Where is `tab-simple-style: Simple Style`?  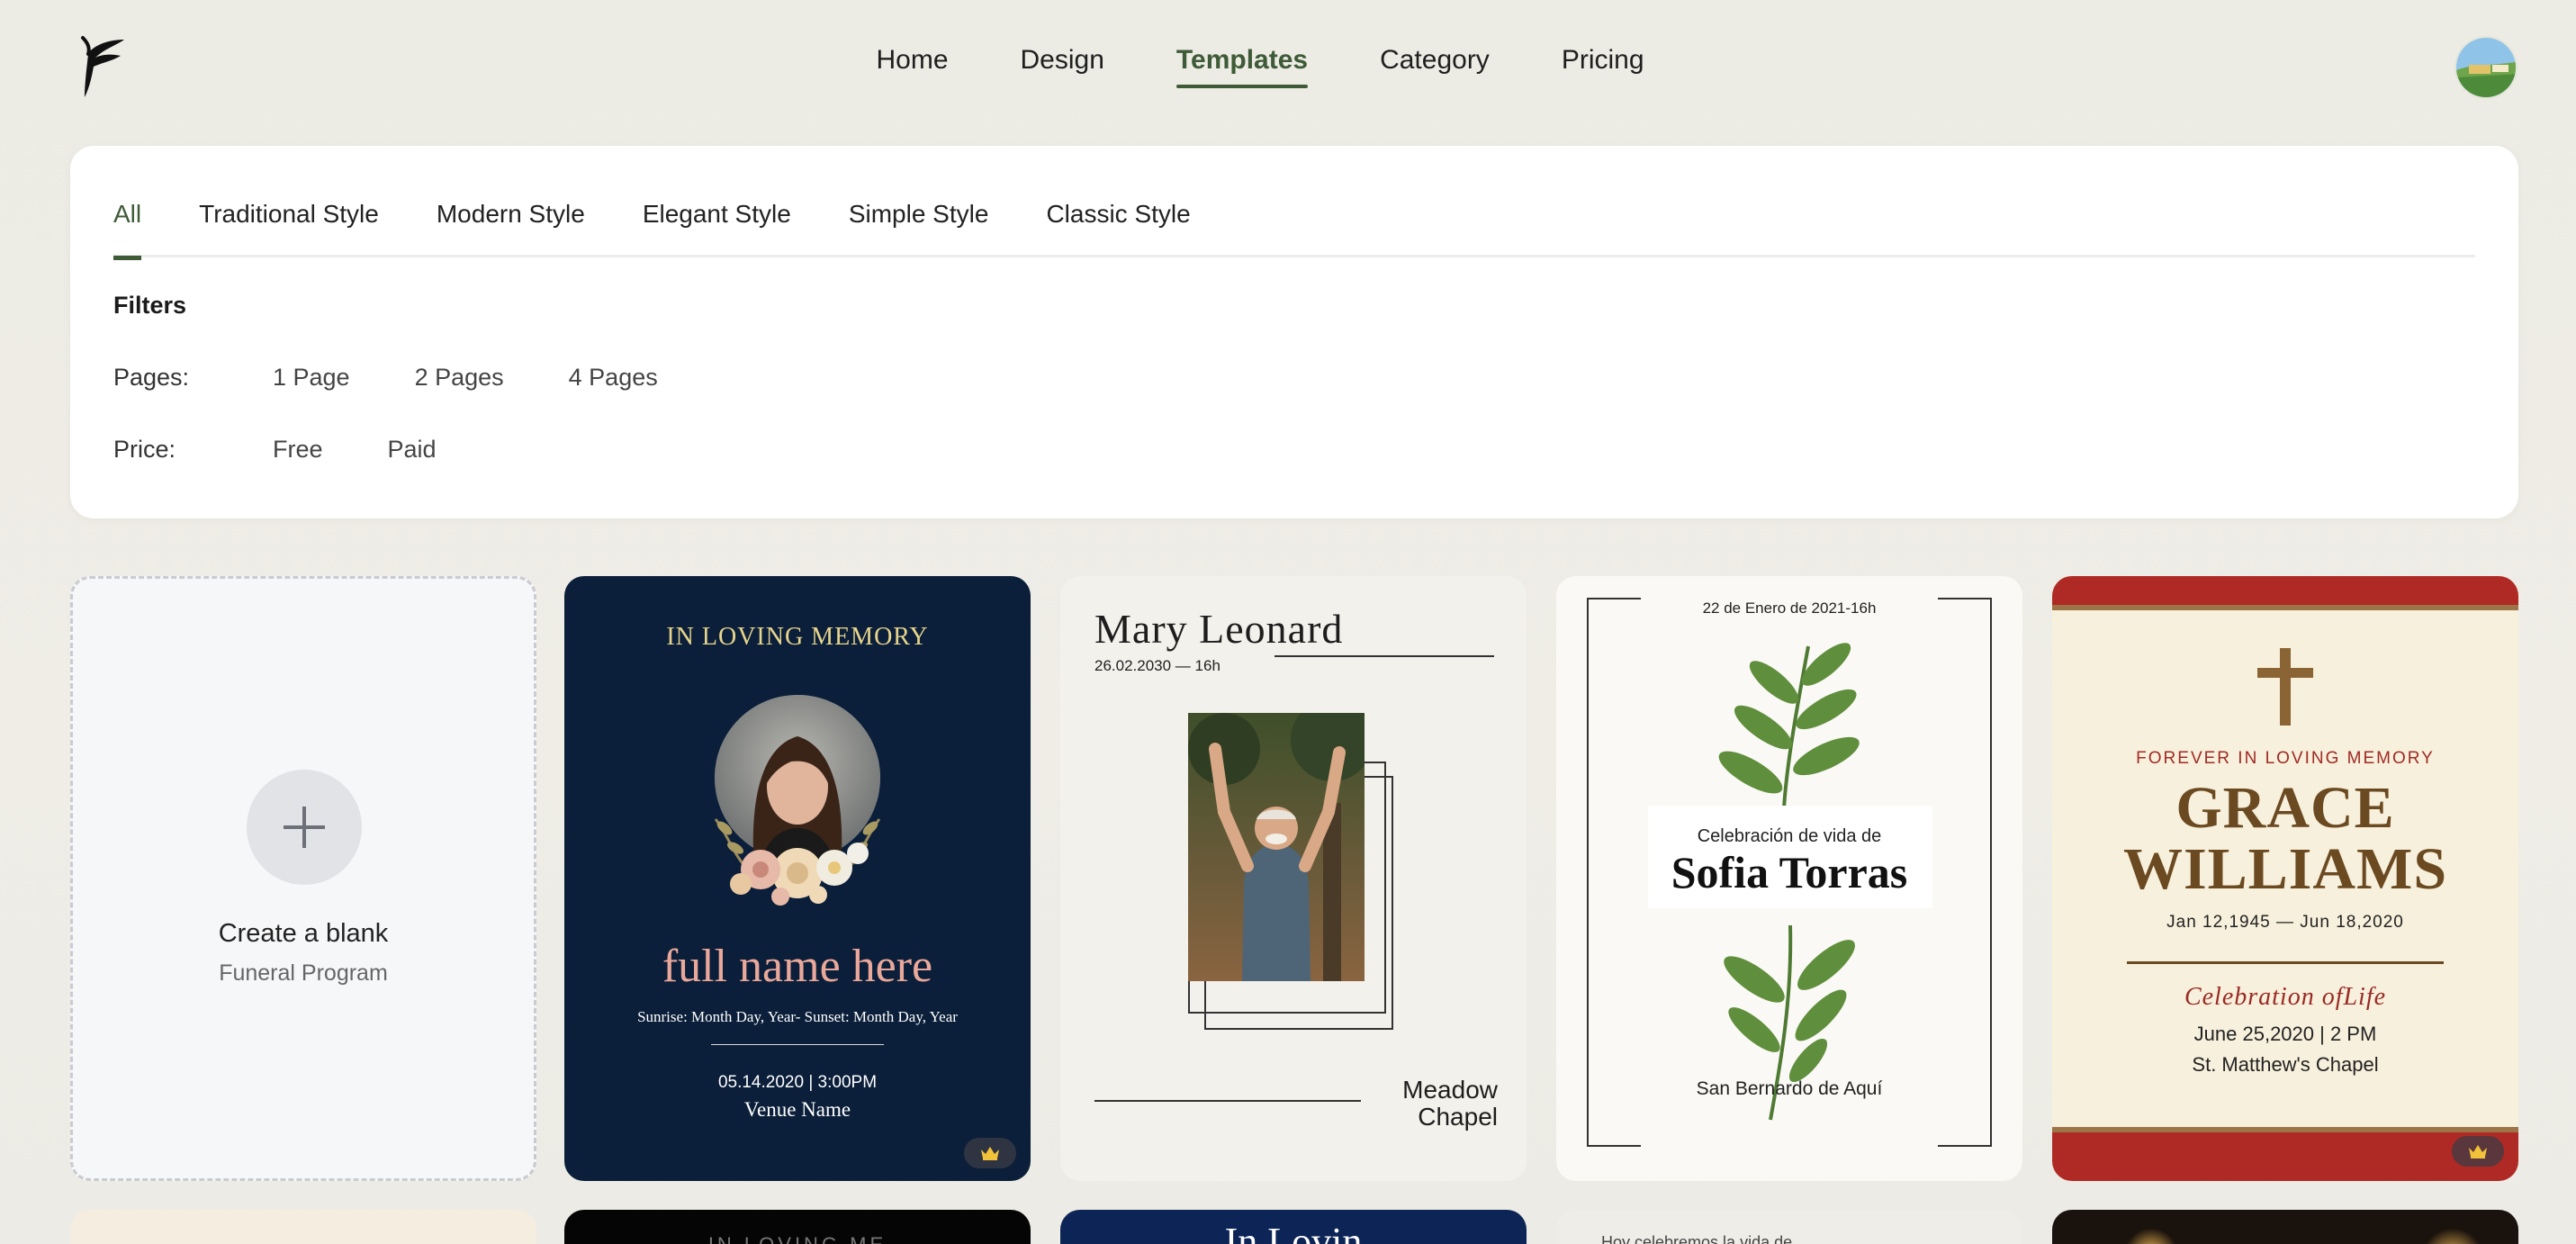 tab-simple-style: Simple Style is located at coordinates (919, 228).